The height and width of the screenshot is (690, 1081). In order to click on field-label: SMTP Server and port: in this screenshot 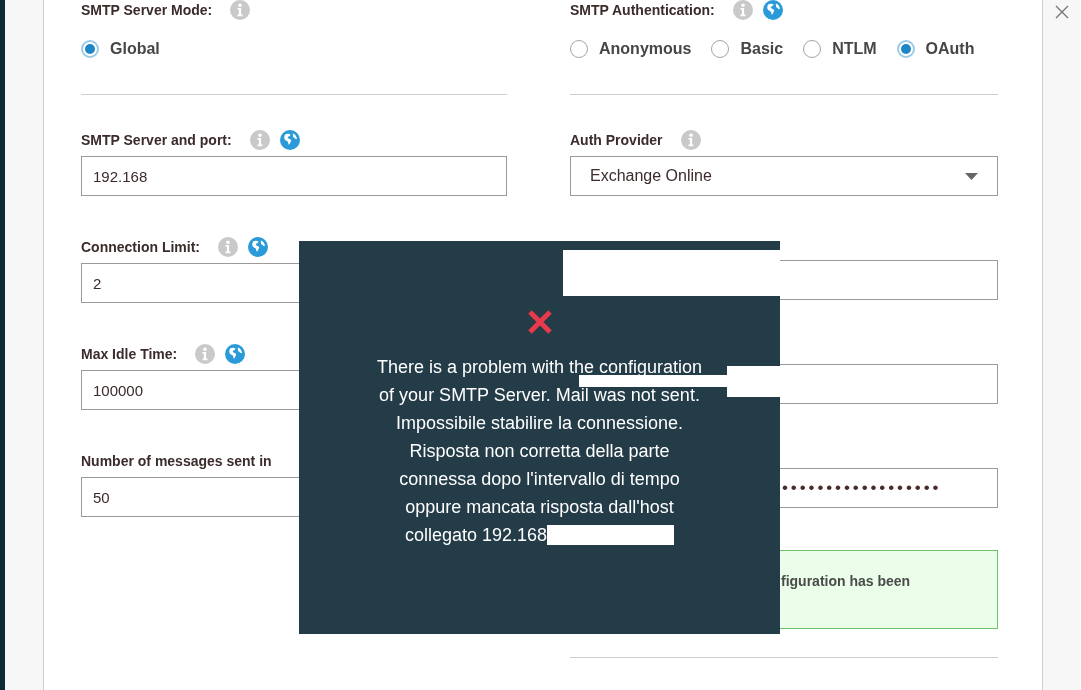, I will do `click(156, 140)`.